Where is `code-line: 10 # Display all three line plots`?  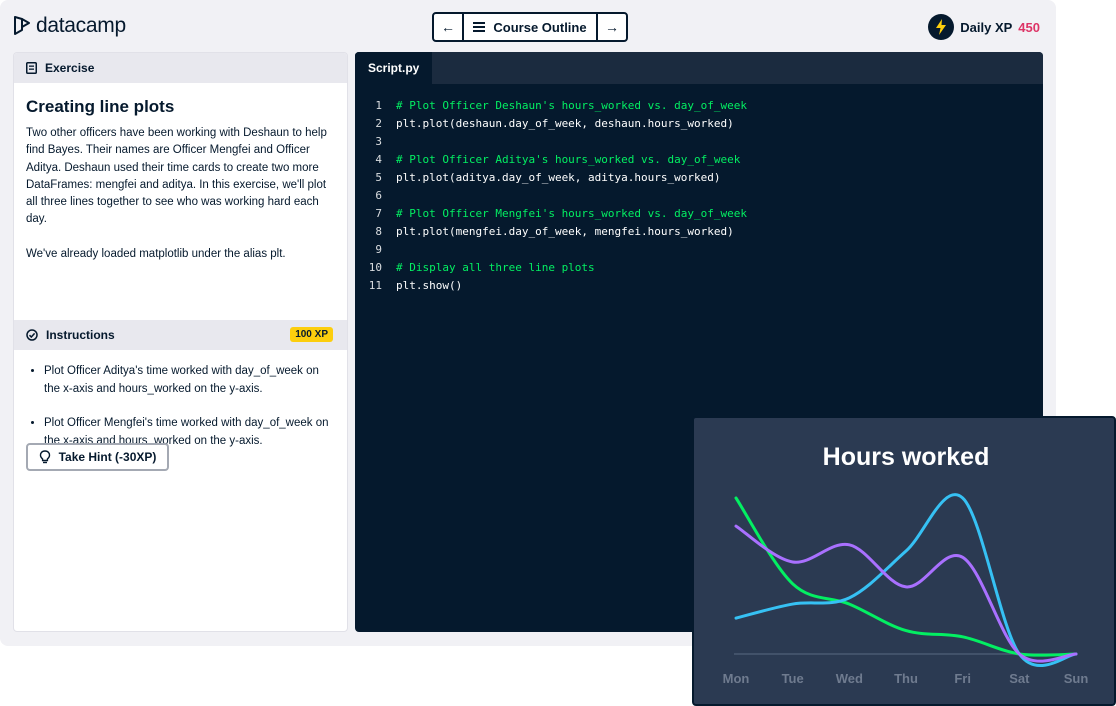
code-line: 10 # Display all three line plots is located at coordinates (551, 268).